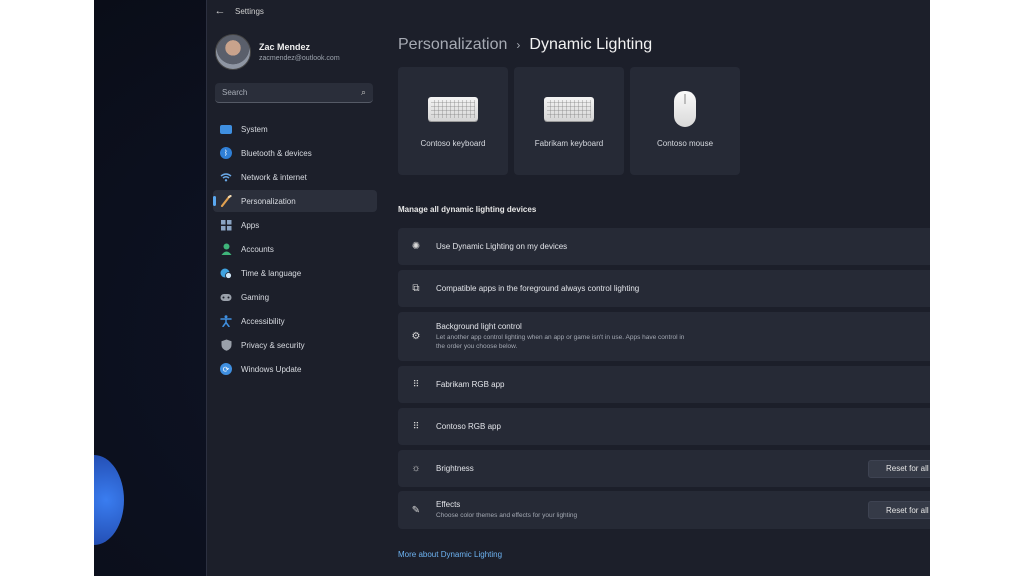  Describe the element at coordinates (470, 384) in the screenshot. I see `app-label: Fabrikam RGB app` at that location.